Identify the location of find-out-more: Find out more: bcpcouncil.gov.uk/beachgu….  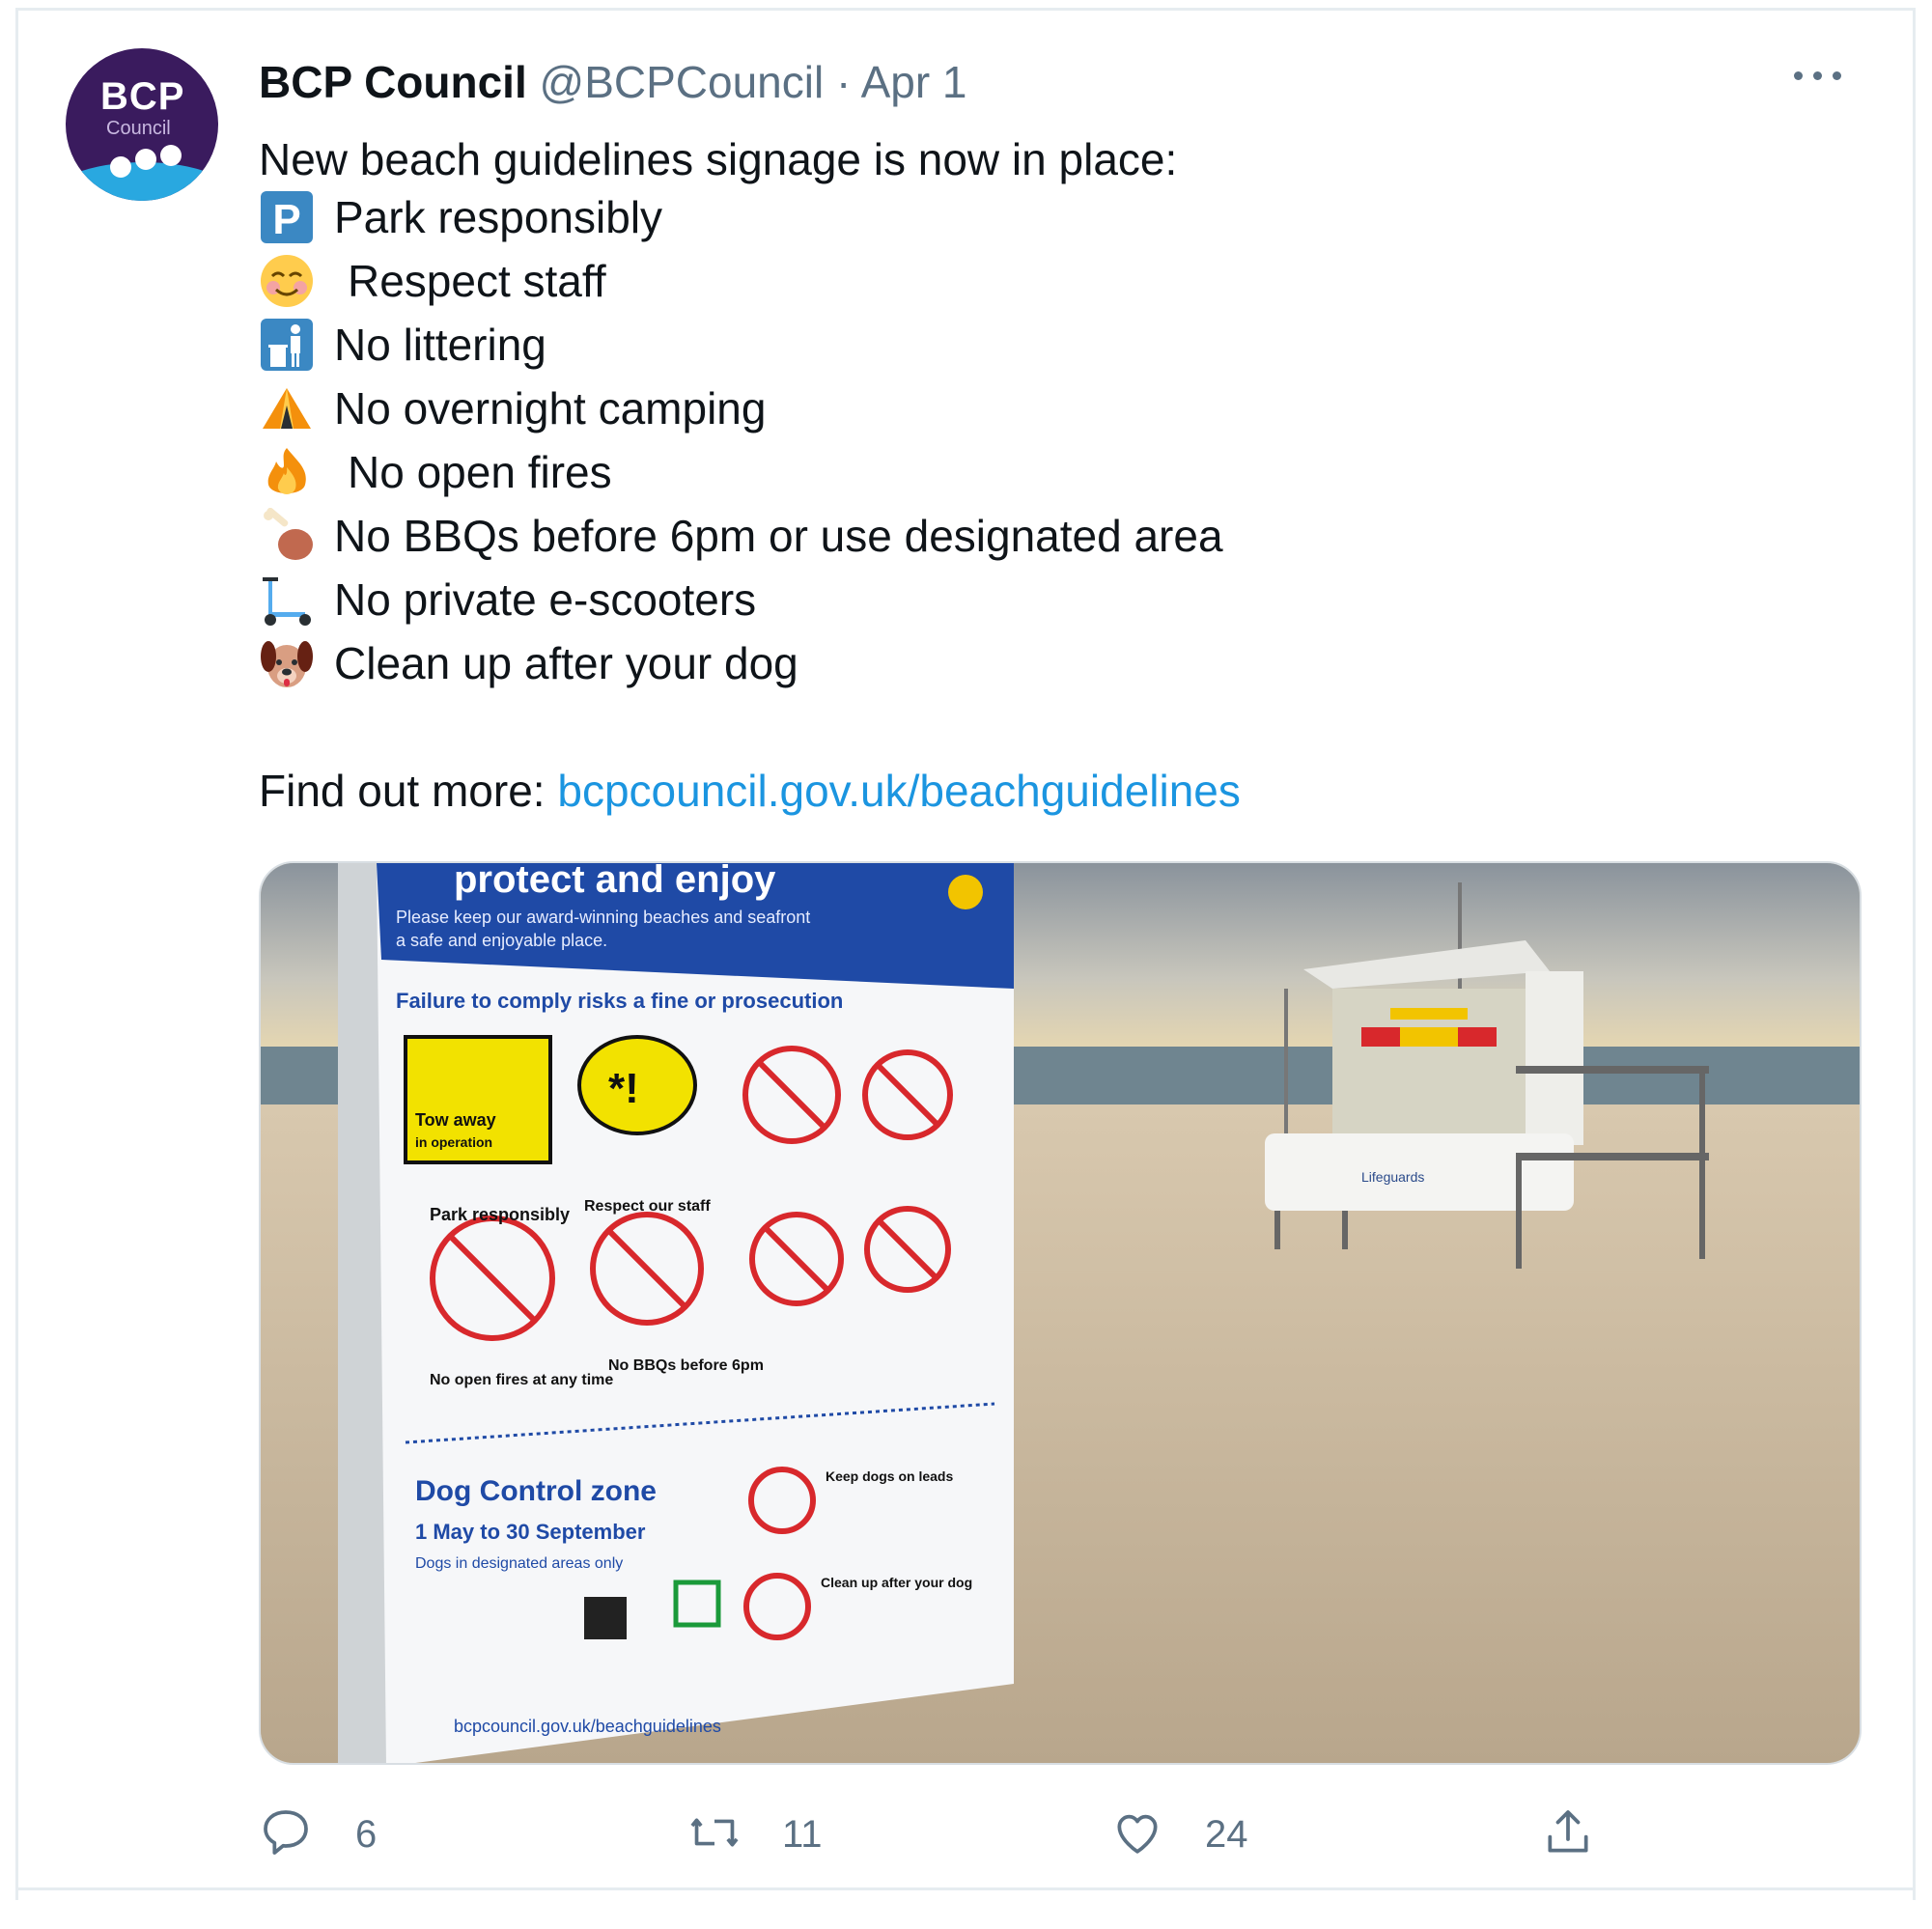
(750, 791).